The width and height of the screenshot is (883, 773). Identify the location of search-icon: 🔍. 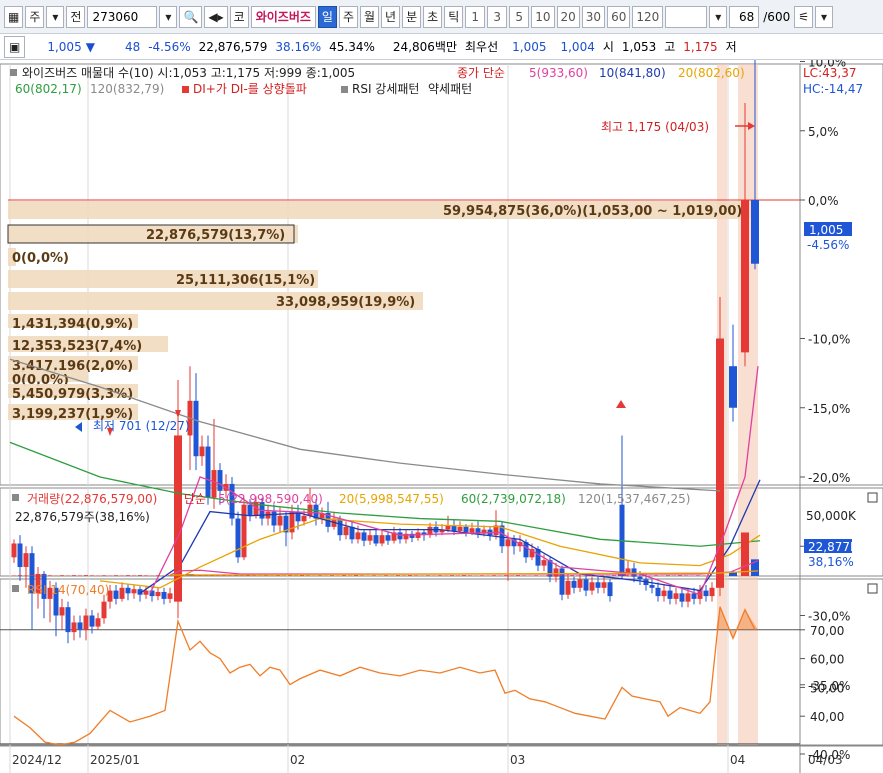
(191, 16).